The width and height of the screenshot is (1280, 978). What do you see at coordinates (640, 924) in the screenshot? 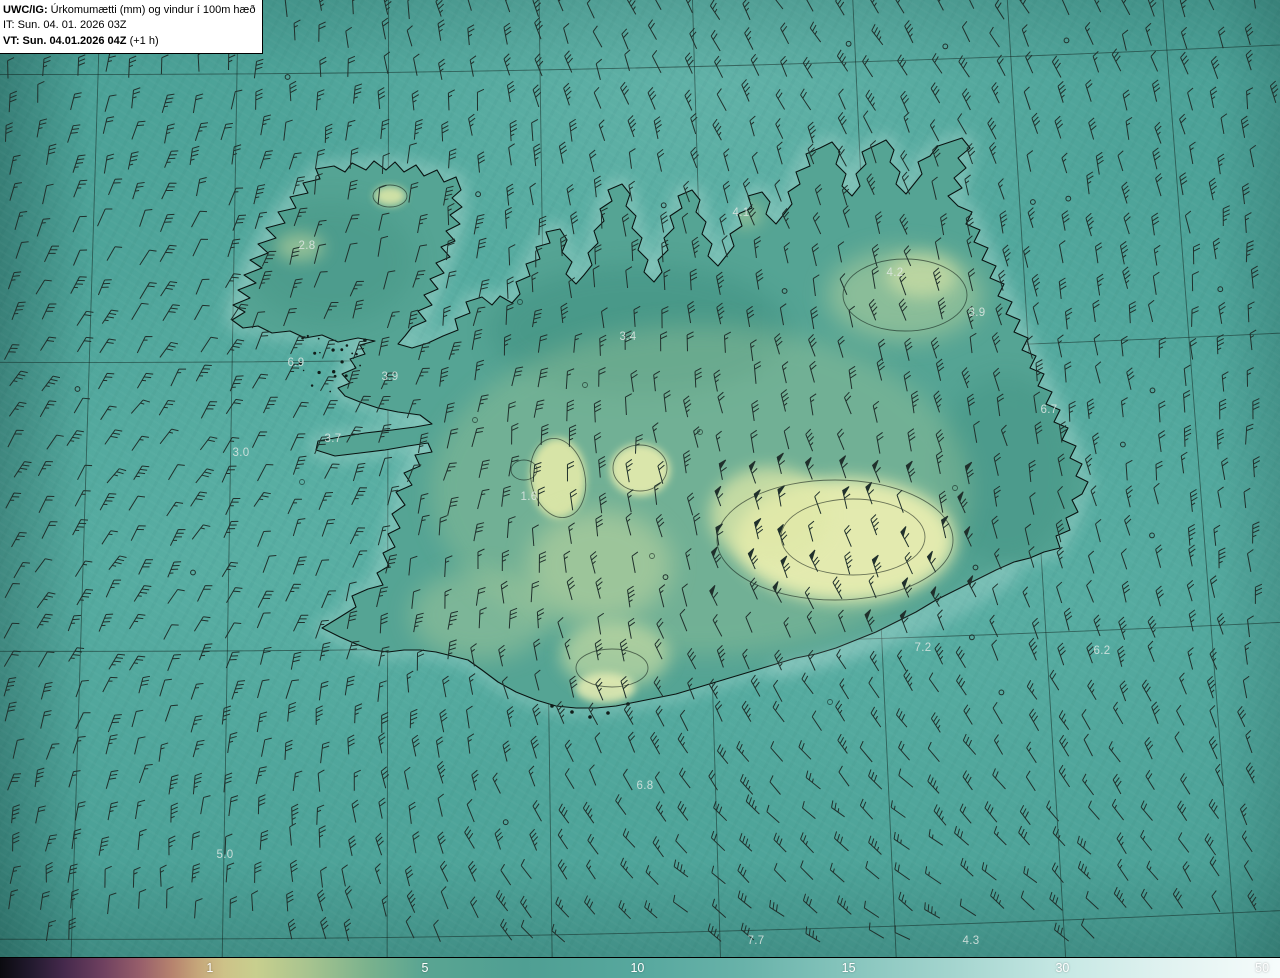
I see `graticule-parallel` at bounding box center [640, 924].